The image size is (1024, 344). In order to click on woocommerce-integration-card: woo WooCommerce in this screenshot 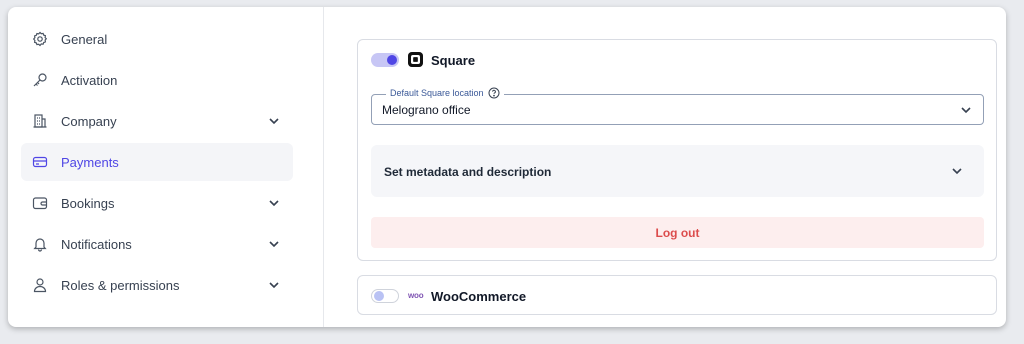, I will do `click(677, 295)`.